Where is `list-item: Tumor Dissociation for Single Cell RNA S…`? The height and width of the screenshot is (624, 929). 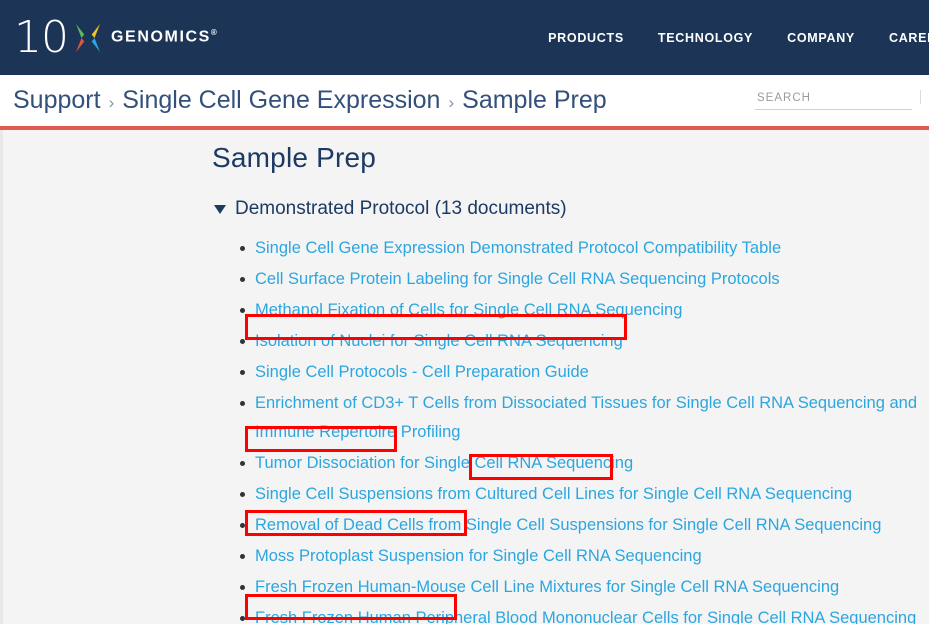 list-item: Tumor Dissociation for Single Cell RNA S… is located at coordinates (571, 463).